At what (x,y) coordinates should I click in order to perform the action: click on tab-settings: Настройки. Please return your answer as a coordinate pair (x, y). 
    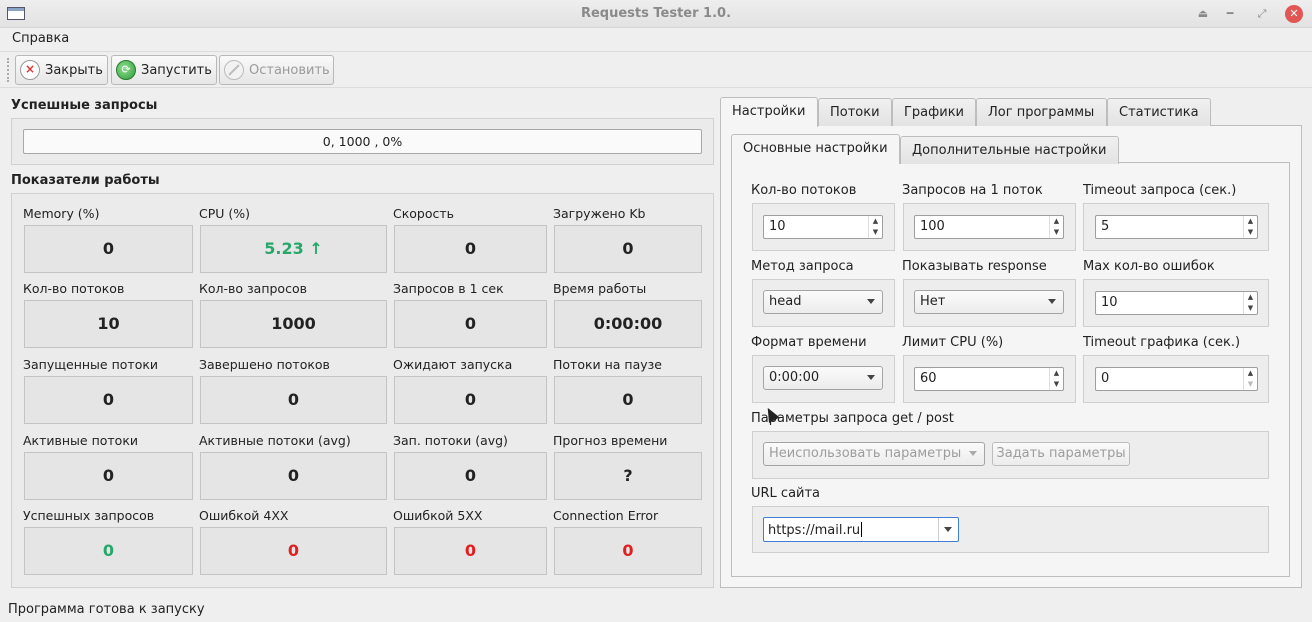
    Looking at the image, I should click on (769, 112).